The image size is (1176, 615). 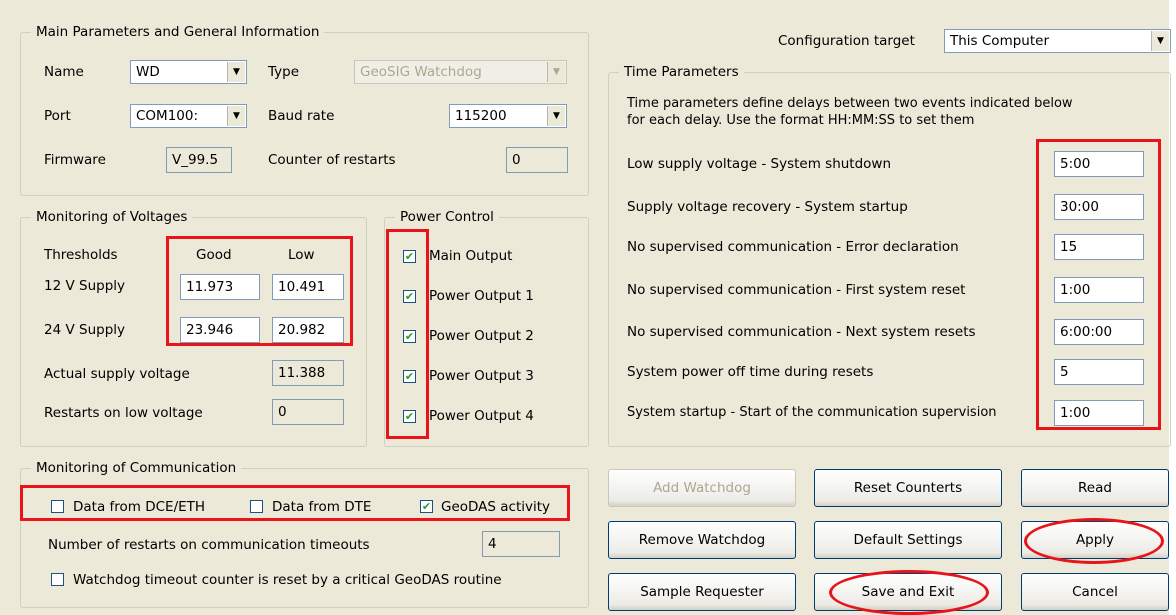 What do you see at coordinates (481, 336) in the screenshot?
I see `power-output-2-label: Power Output 2` at bounding box center [481, 336].